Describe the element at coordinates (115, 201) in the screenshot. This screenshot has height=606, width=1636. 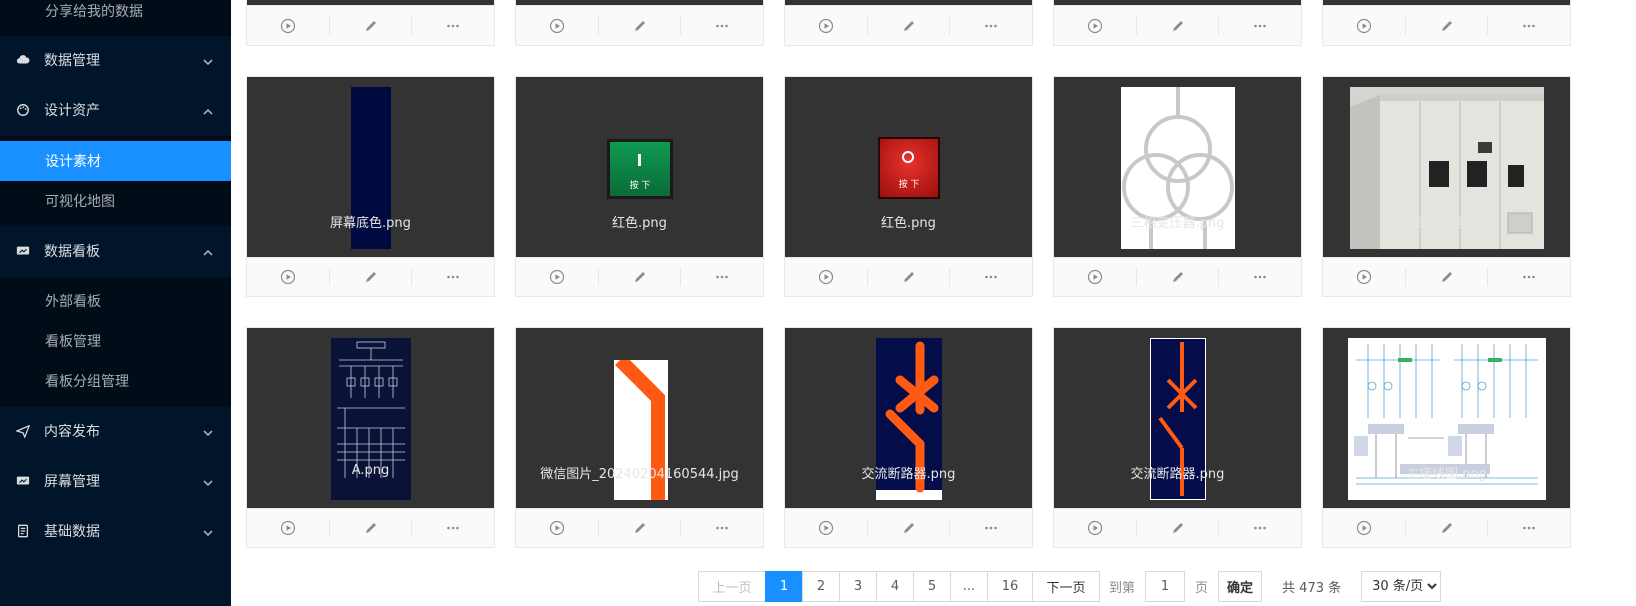
I see `sidebar-item-visual-map: 可视化地图` at that location.